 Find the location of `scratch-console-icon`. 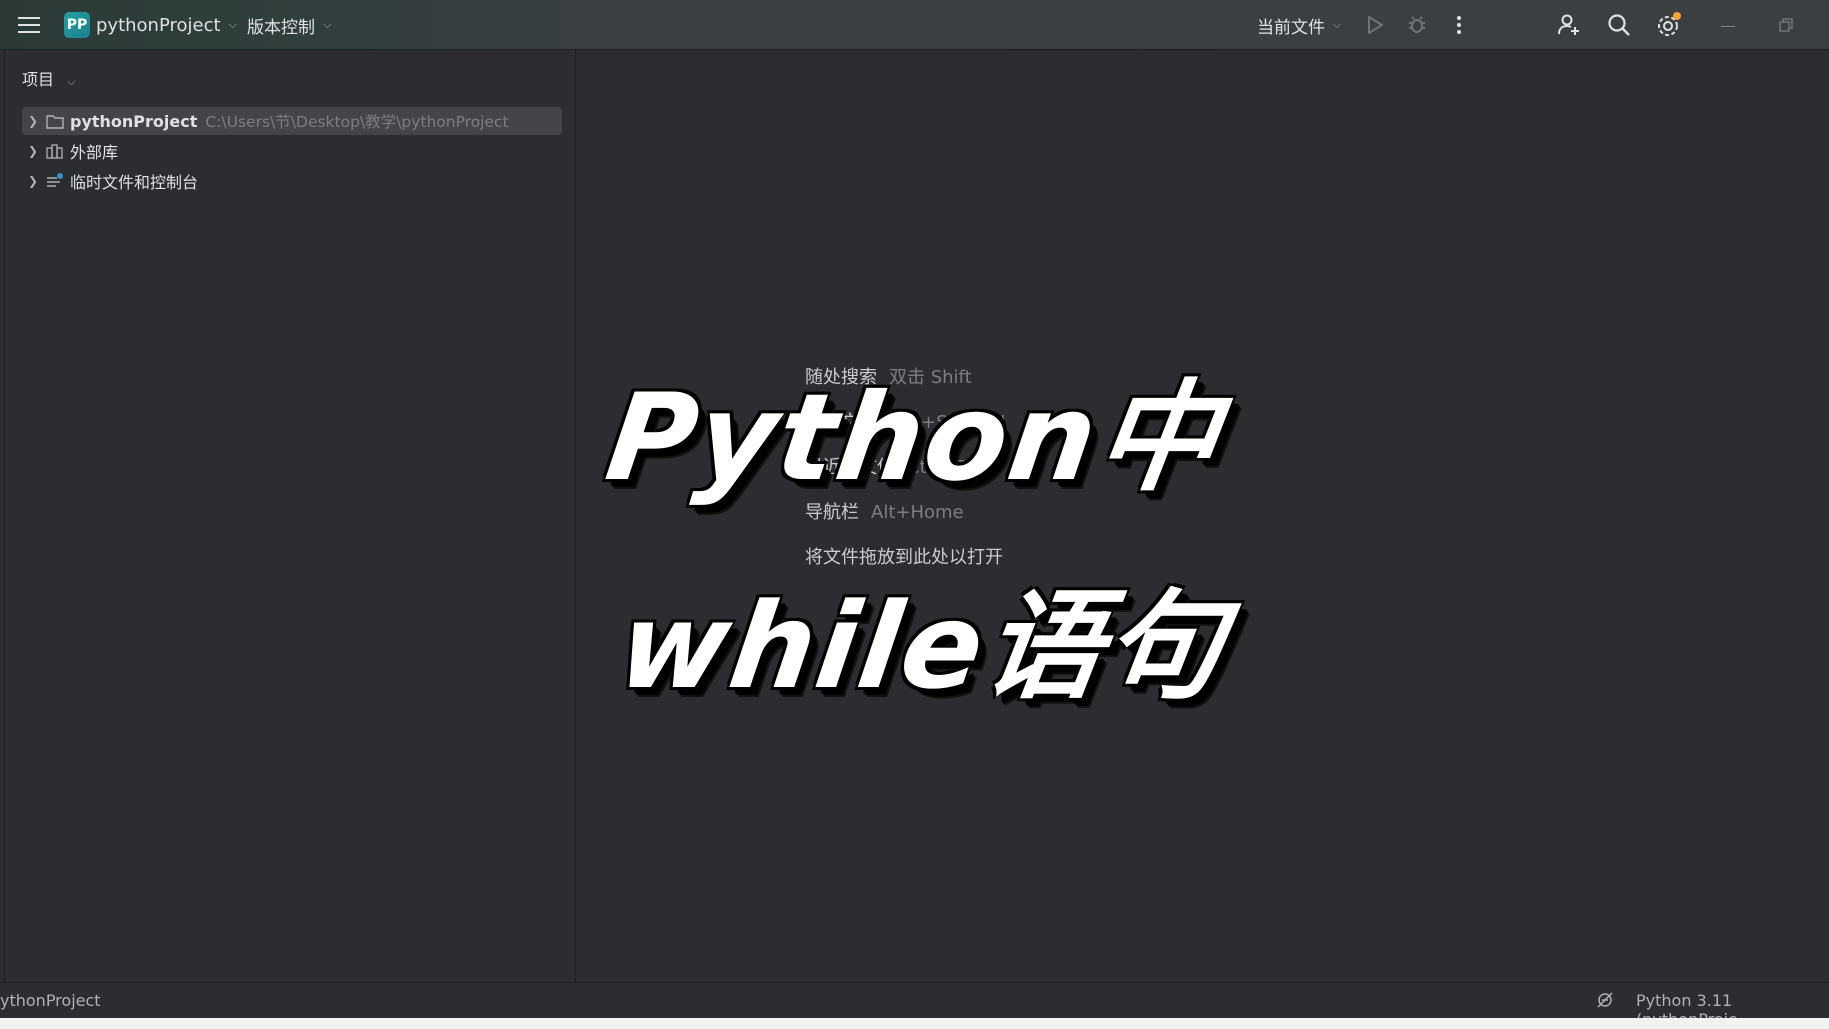

scratch-console-icon is located at coordinates (55, 181).